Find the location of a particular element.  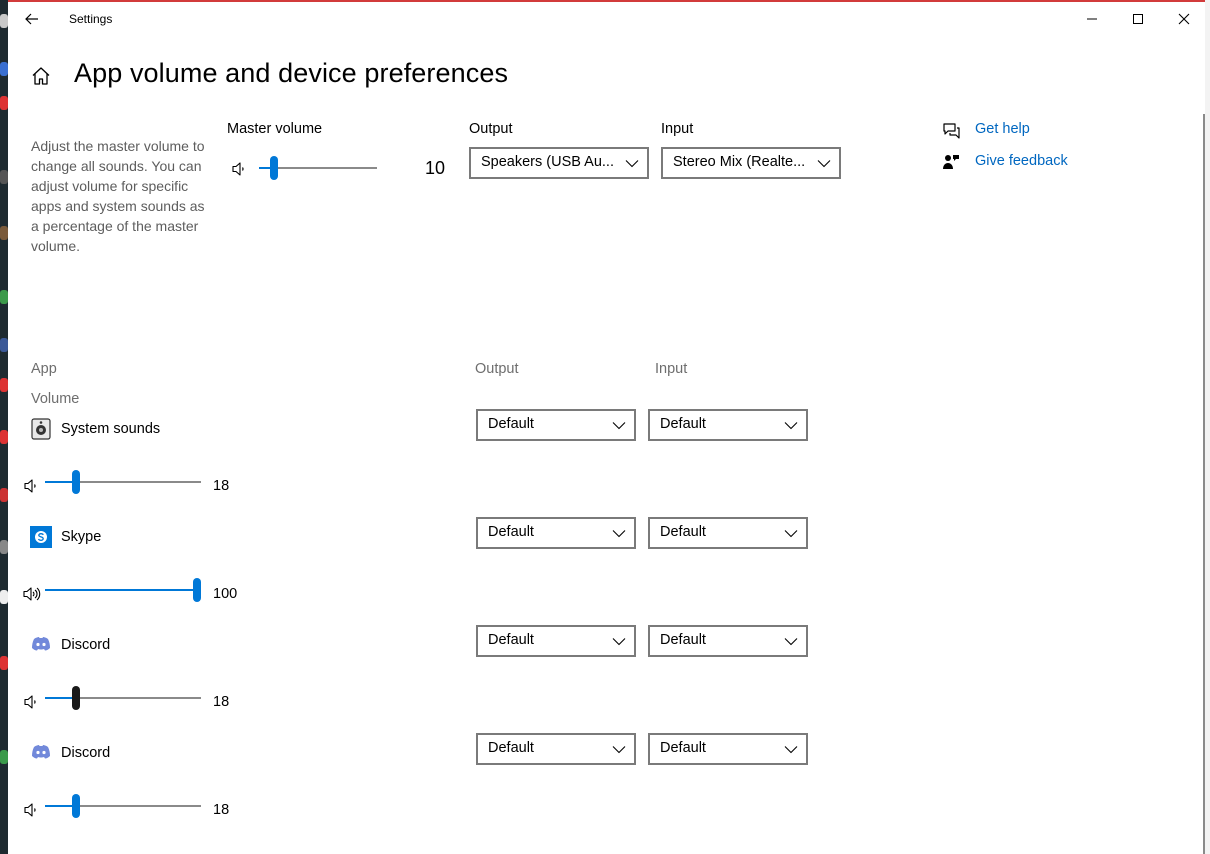

window-title: Settings is located at coordinates (91, 19).